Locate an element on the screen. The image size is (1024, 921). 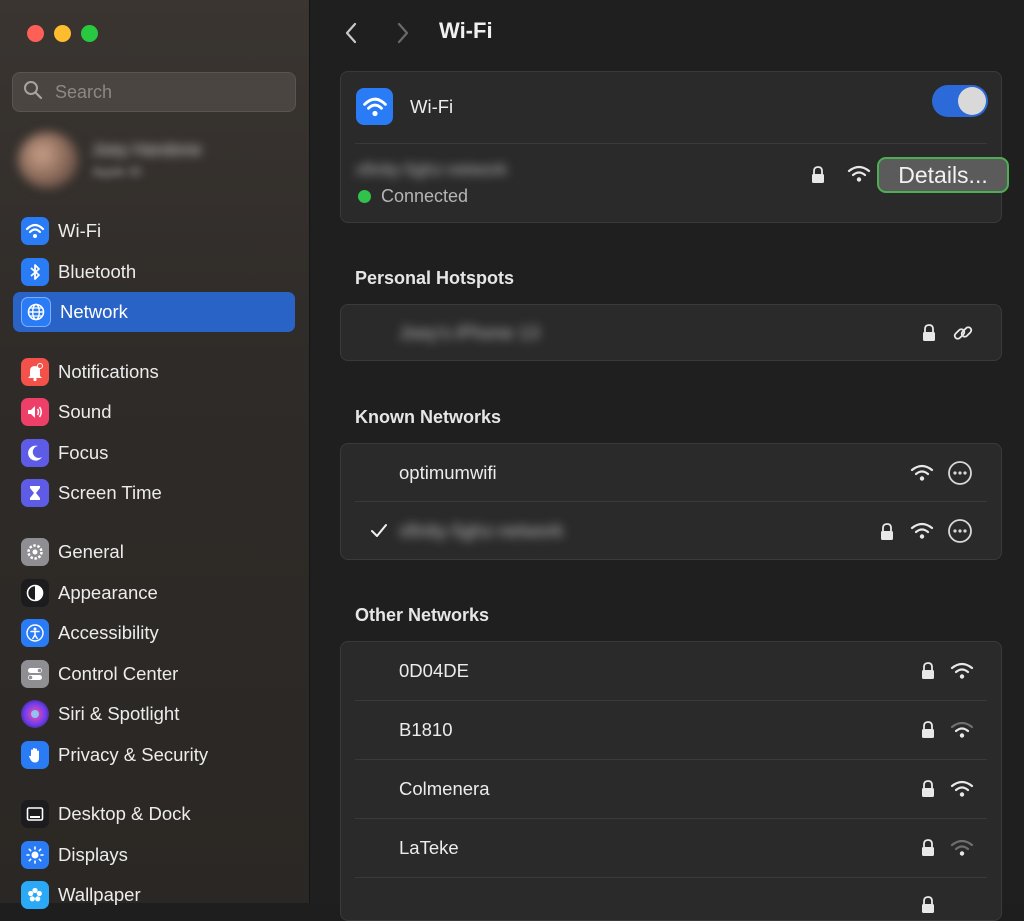
search-field is located at coordinates (154, 92).